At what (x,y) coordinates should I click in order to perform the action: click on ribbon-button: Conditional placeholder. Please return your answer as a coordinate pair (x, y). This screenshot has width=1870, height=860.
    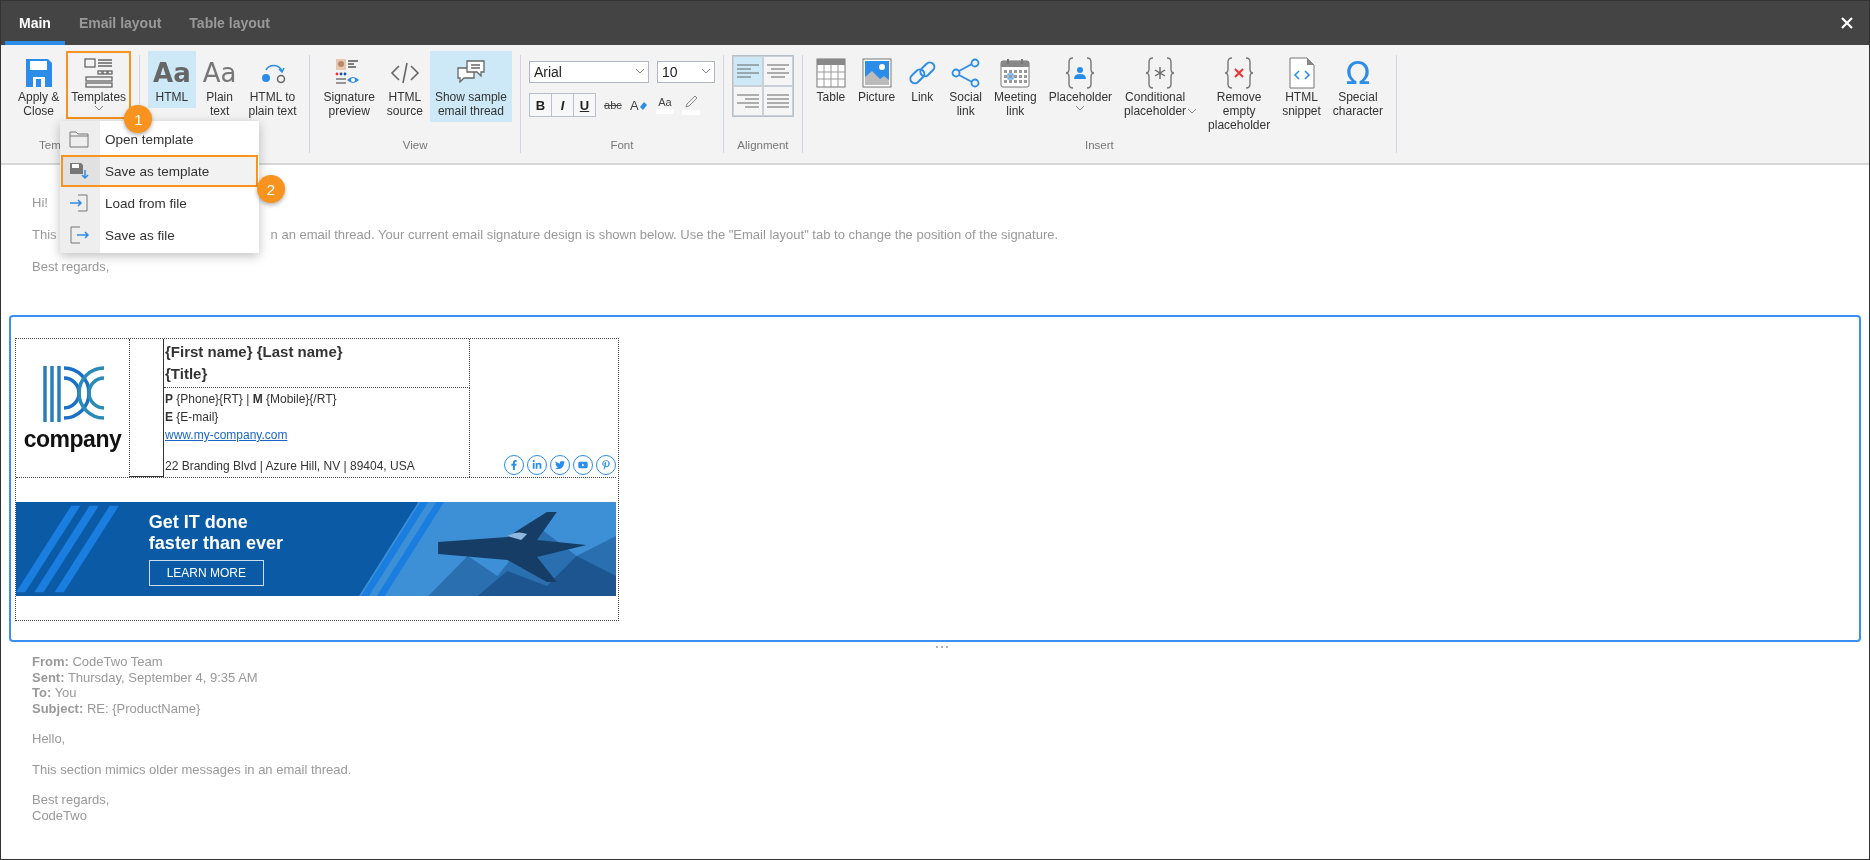
    Looking at the image, I should click on (1160, 86).